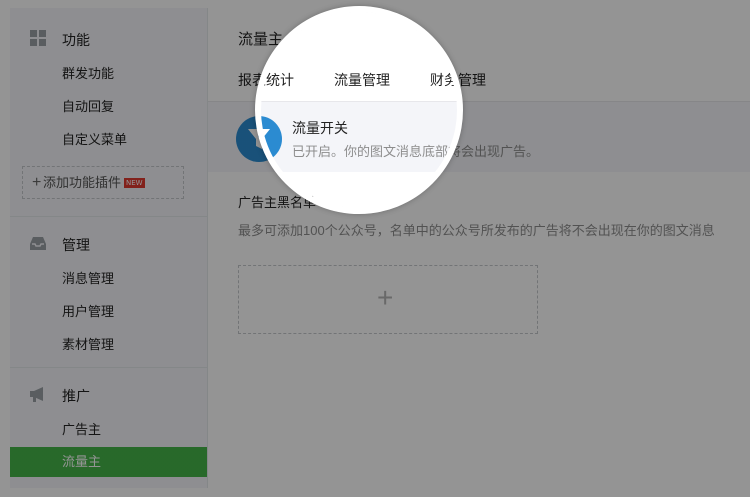 This screenshot has width=750, height=497. I want to click on blacklist-desc: 最多可添加100个公众号，名单中的公众号所发布的广告将不会出现在你的图文消息, so click(476, 230).